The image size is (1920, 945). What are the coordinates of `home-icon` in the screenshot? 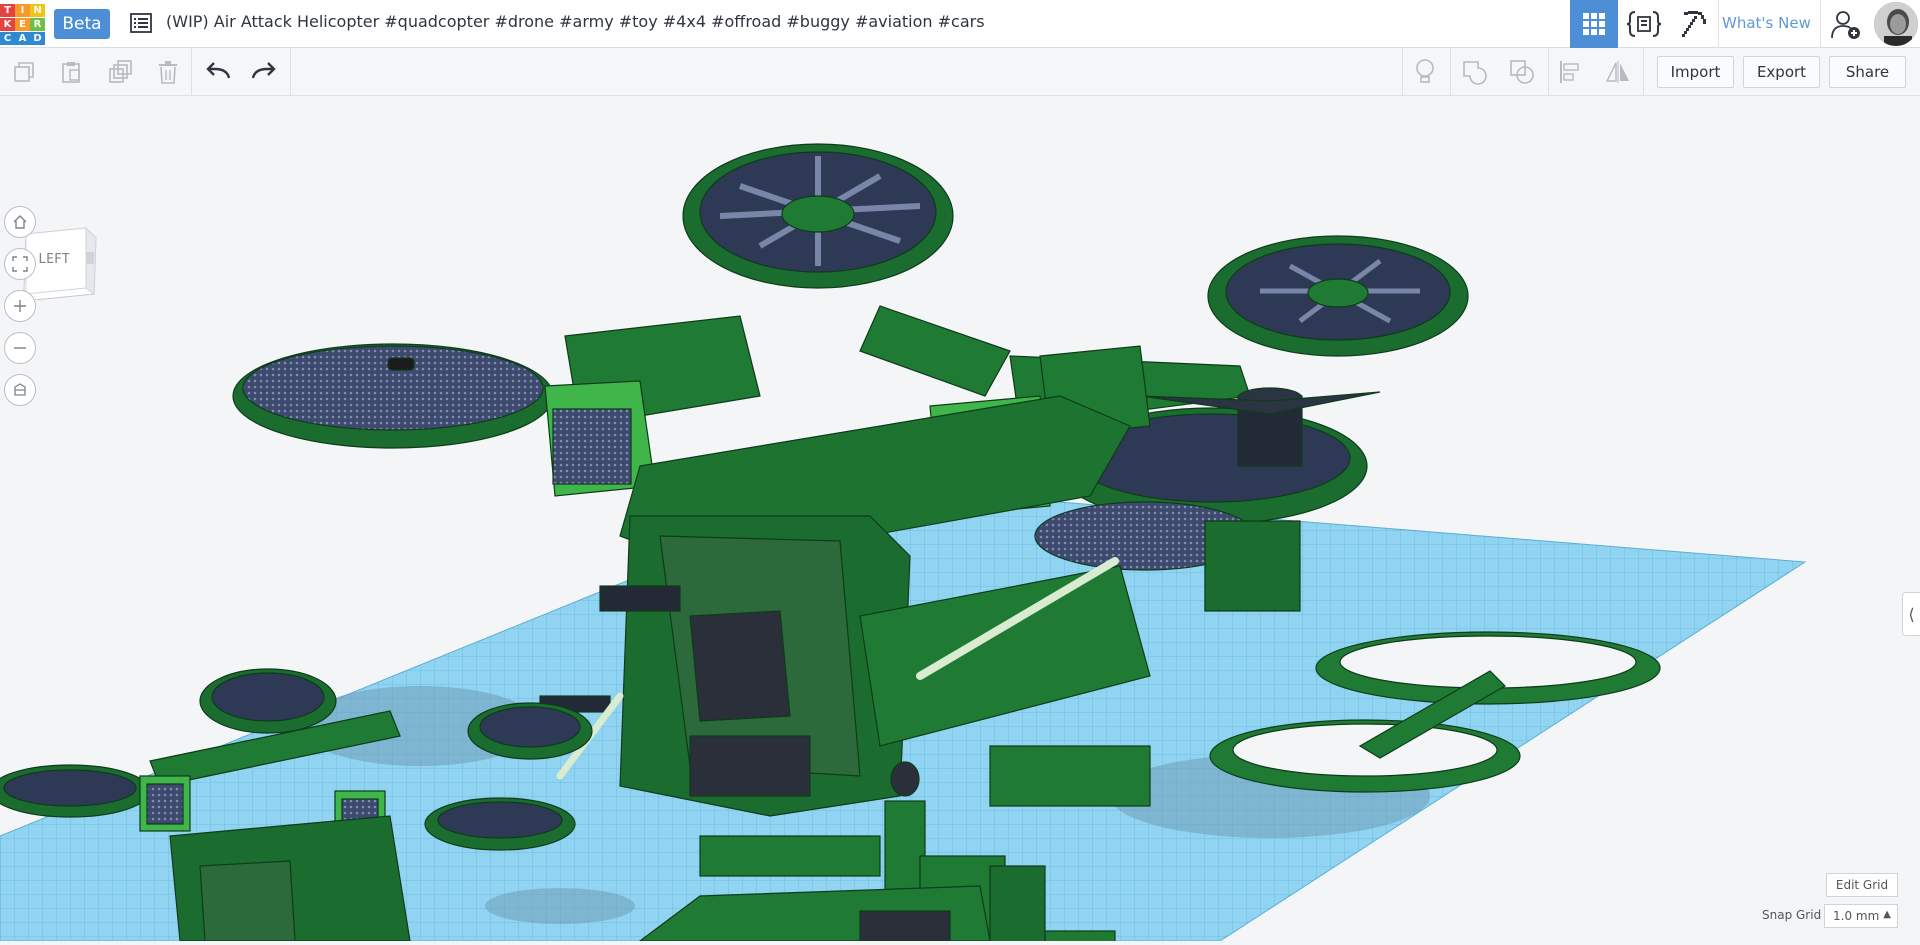 It's located at (20, 222).